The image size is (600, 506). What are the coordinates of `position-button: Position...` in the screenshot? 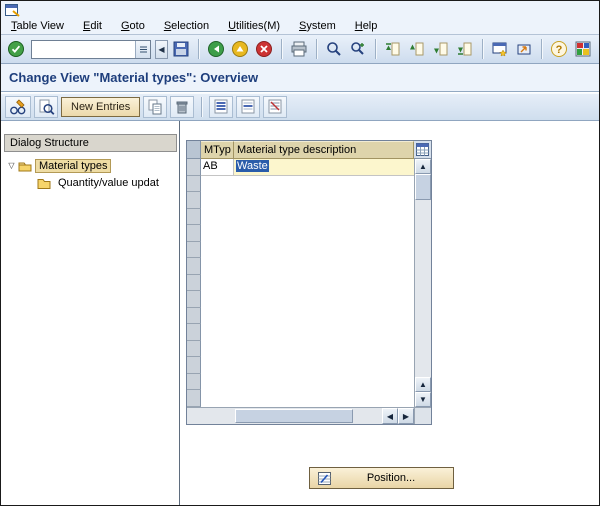 It's located at (381, 478).